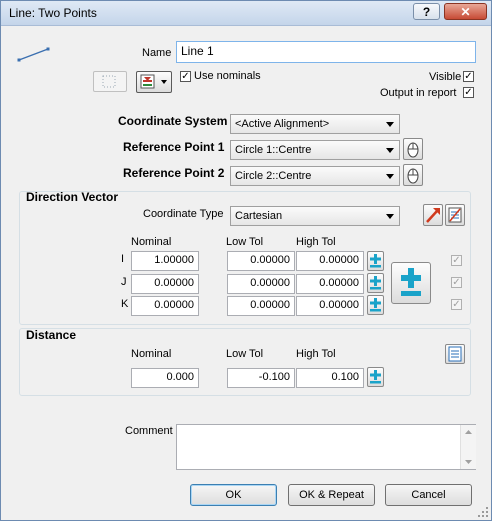 Image resolution: width=492 pixels, height=521 pixels. What do you see at coordinates (259, 216) in the screenshot?
I see `coordinate-type-value: Cartesian` at bounding box center [259, 216].